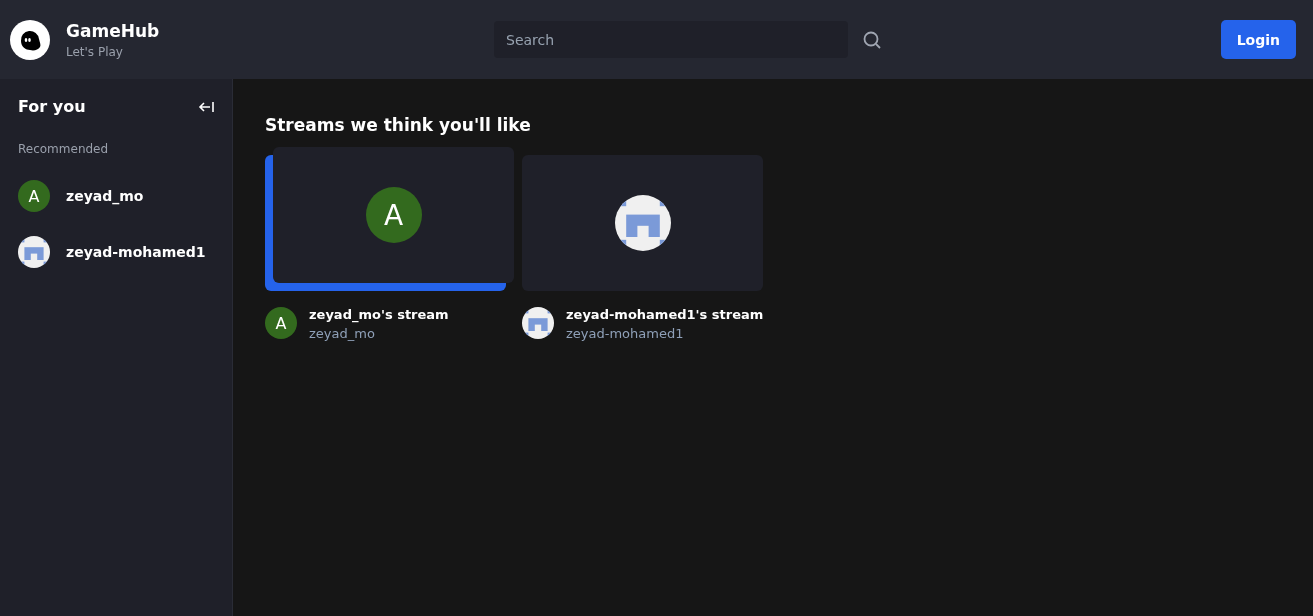 This screenshot has height=616, width=1313. I want to click on sidebar-title: For you, so click(52, 106).